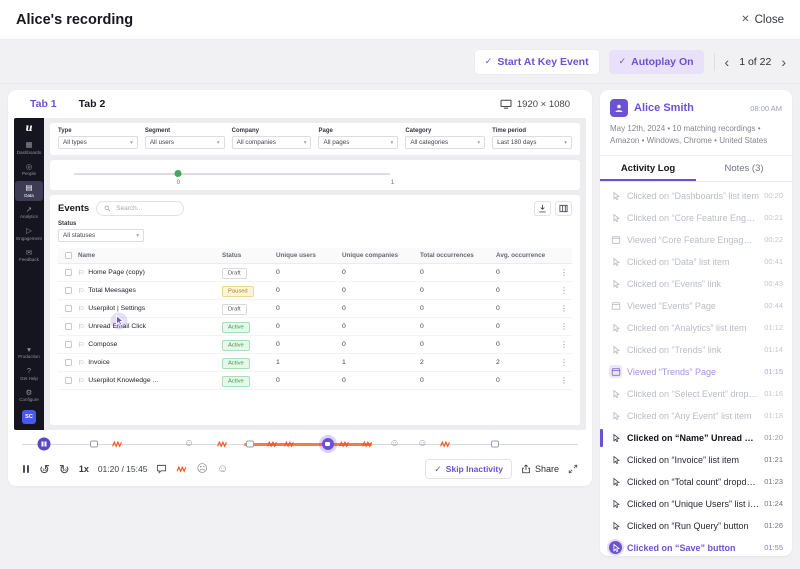 The image size is (800, 569). Describe the element at coordinates (532, 142) in the screenshot. I see `filter-select: Last 180 days ▾` at that location.